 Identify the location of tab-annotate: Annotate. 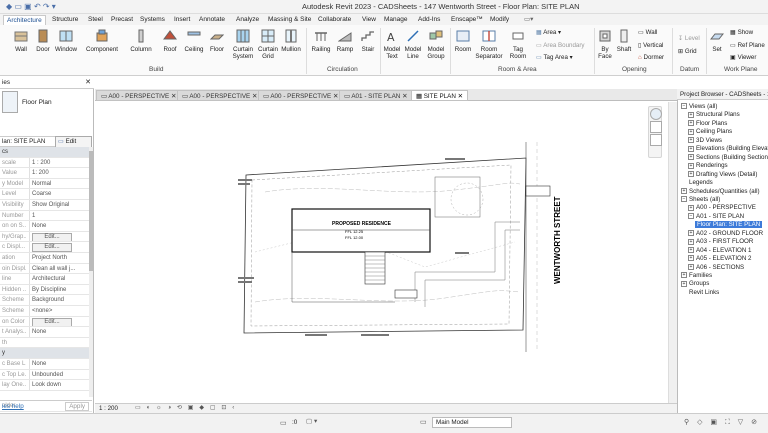
(212, 20).